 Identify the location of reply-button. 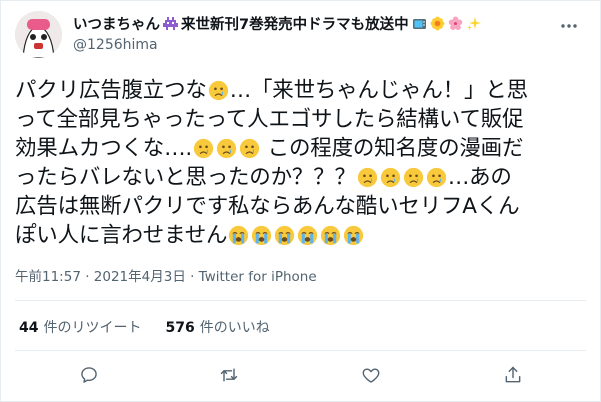
(89, 377).